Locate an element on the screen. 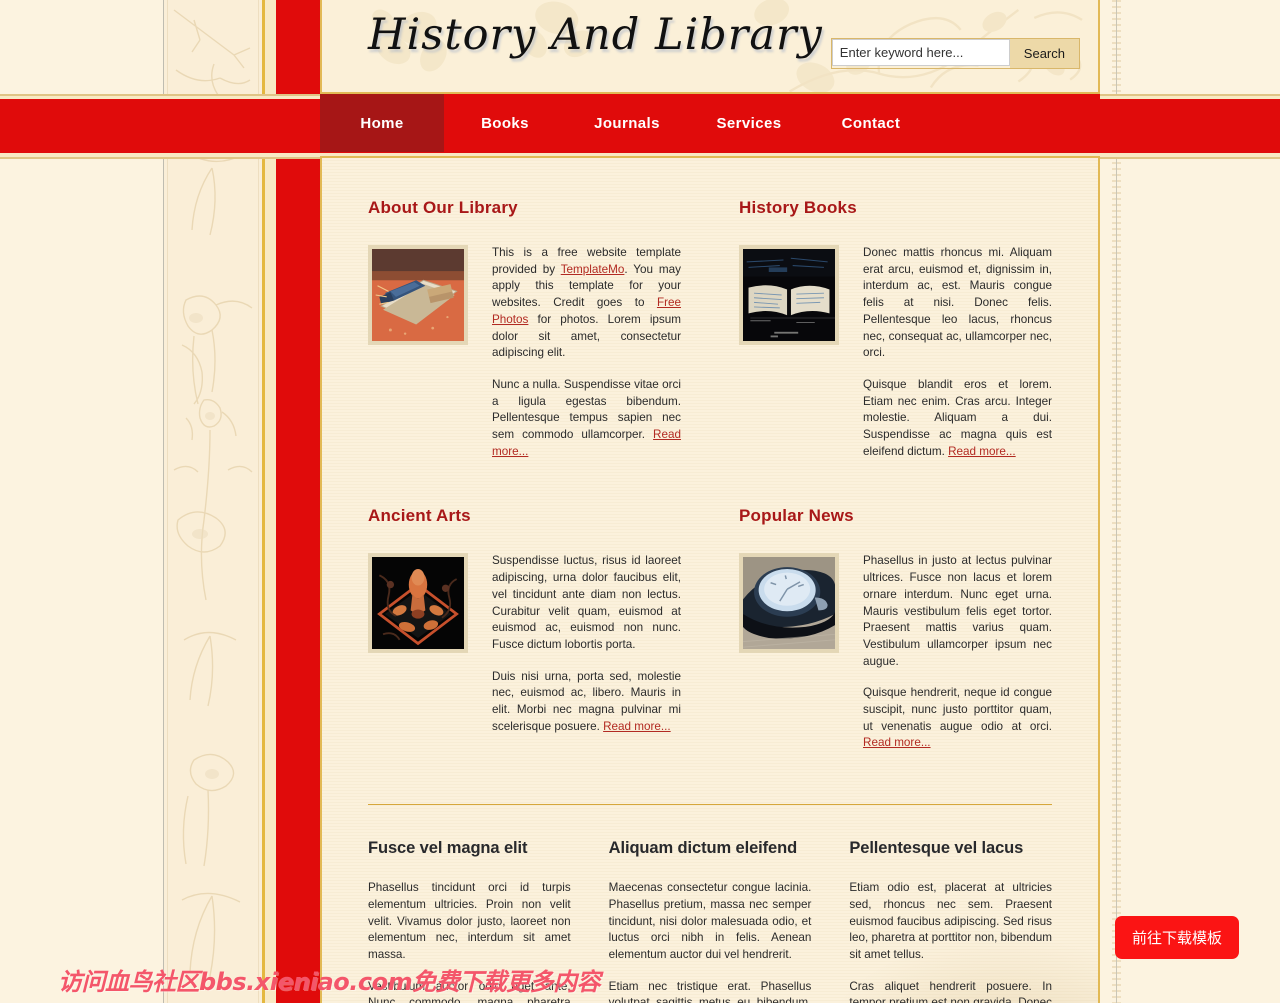 This screenshot has width=1280, height=1003. ancient-artifact-photo-icon is located at coordinates (418, 603).